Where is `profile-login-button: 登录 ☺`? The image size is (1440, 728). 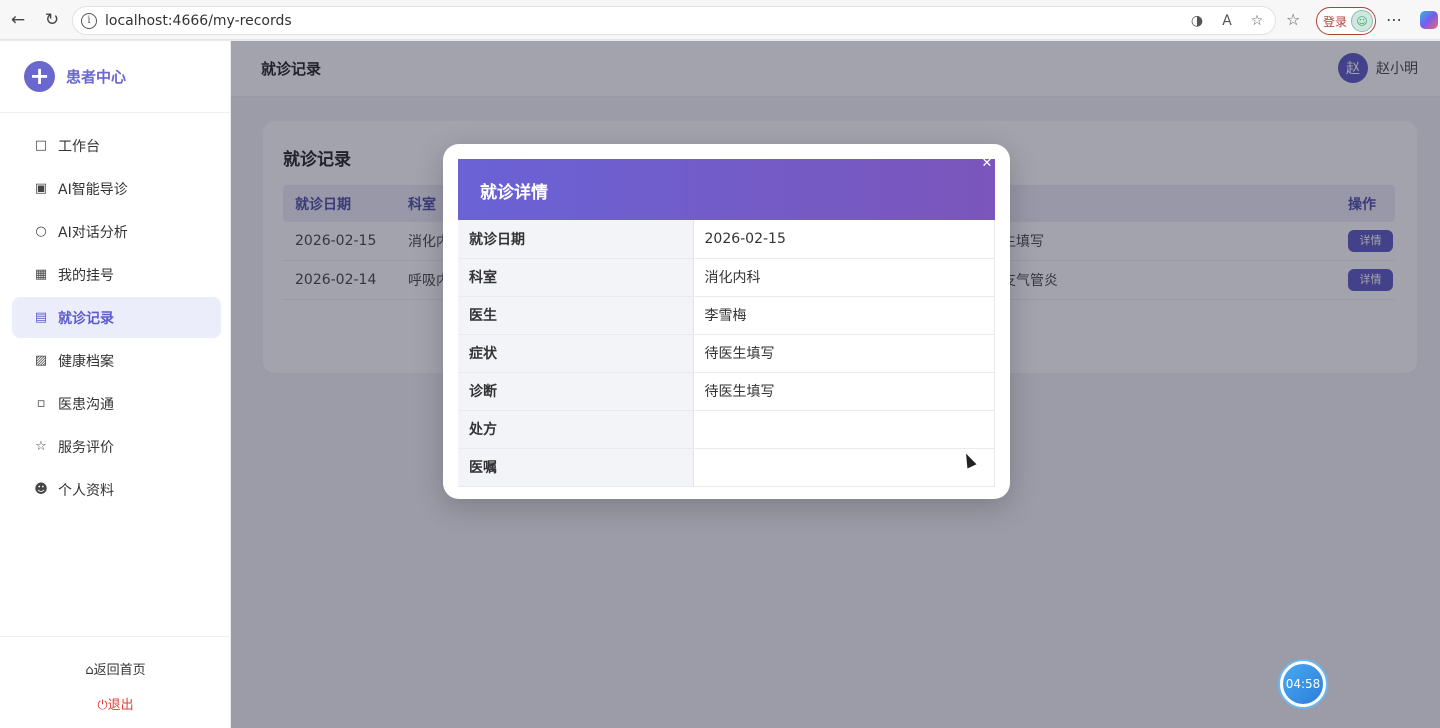 profile-login-button: 登录 ☺ is located at coordinates (1346, 21).